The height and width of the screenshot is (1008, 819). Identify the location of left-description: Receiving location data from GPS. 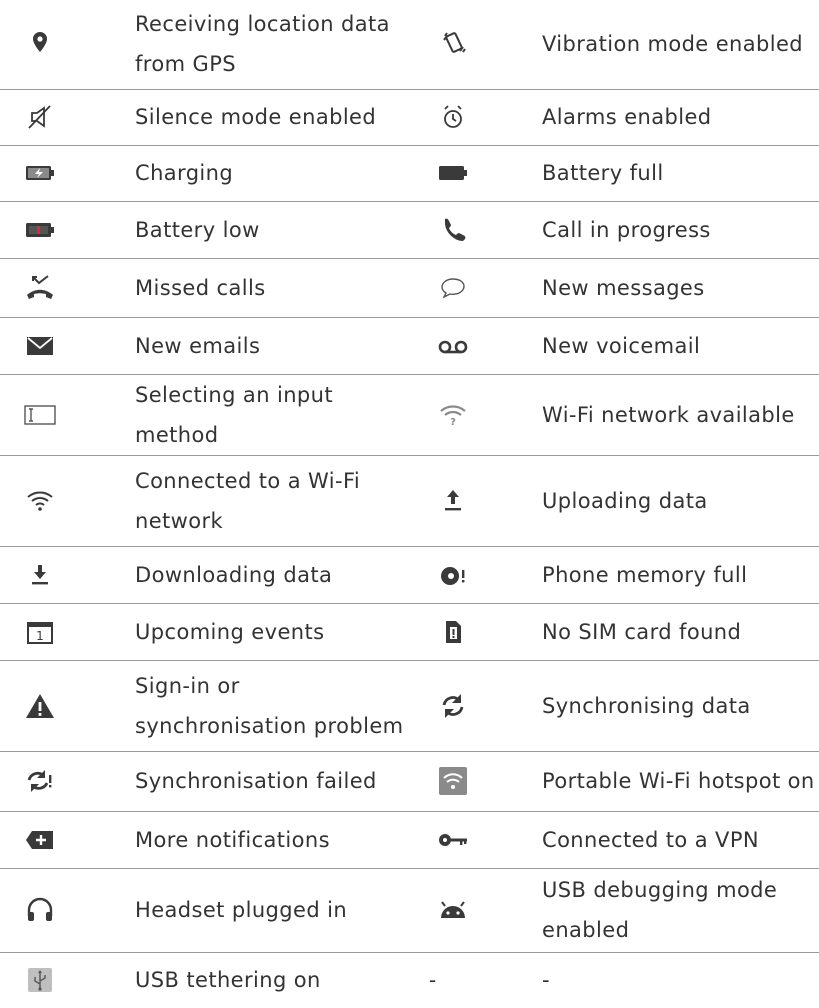
(262, 44).